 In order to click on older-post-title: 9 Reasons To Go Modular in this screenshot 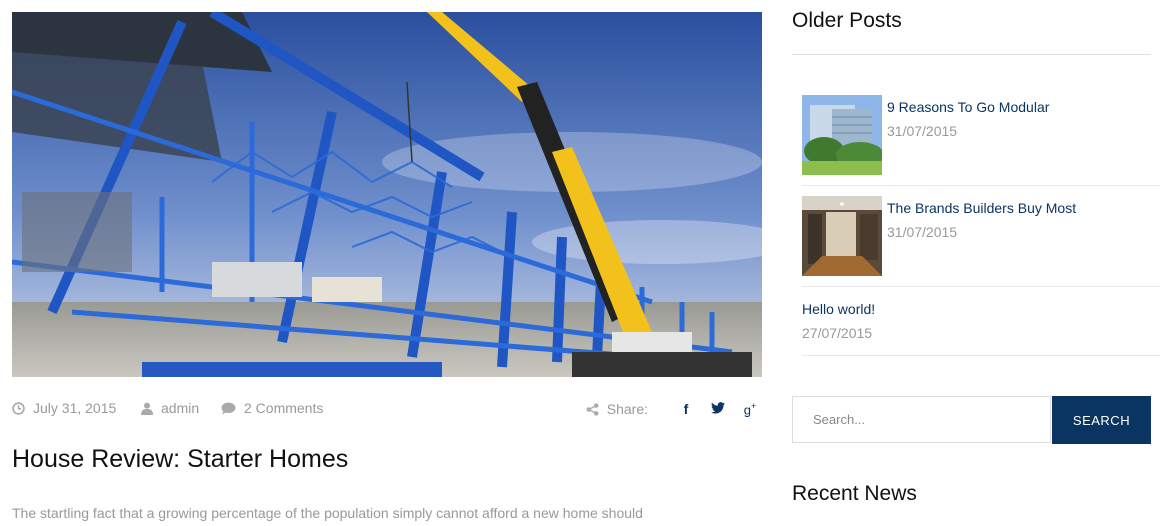, I will do `click(968, 107)`.